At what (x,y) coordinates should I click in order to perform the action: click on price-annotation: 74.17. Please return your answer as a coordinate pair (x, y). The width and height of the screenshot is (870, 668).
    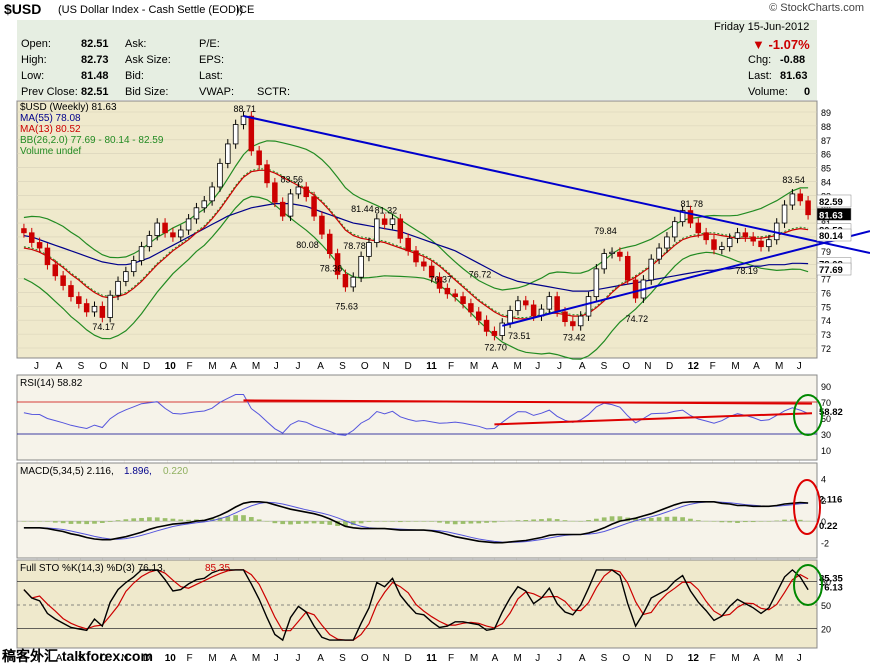
    Looking at the image, I should click on (103, 327).